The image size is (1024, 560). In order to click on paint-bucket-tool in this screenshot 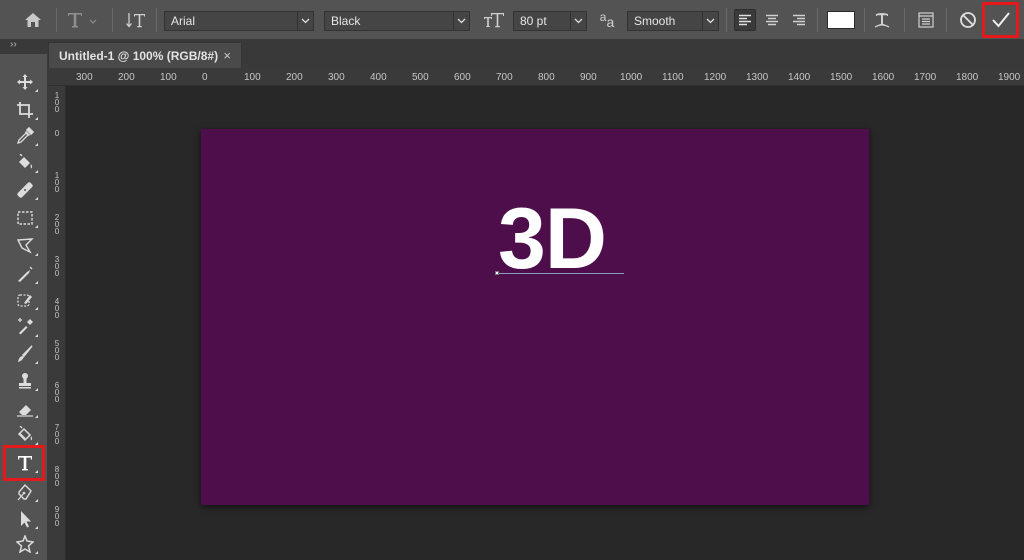, I will do `click(25, 163)`.